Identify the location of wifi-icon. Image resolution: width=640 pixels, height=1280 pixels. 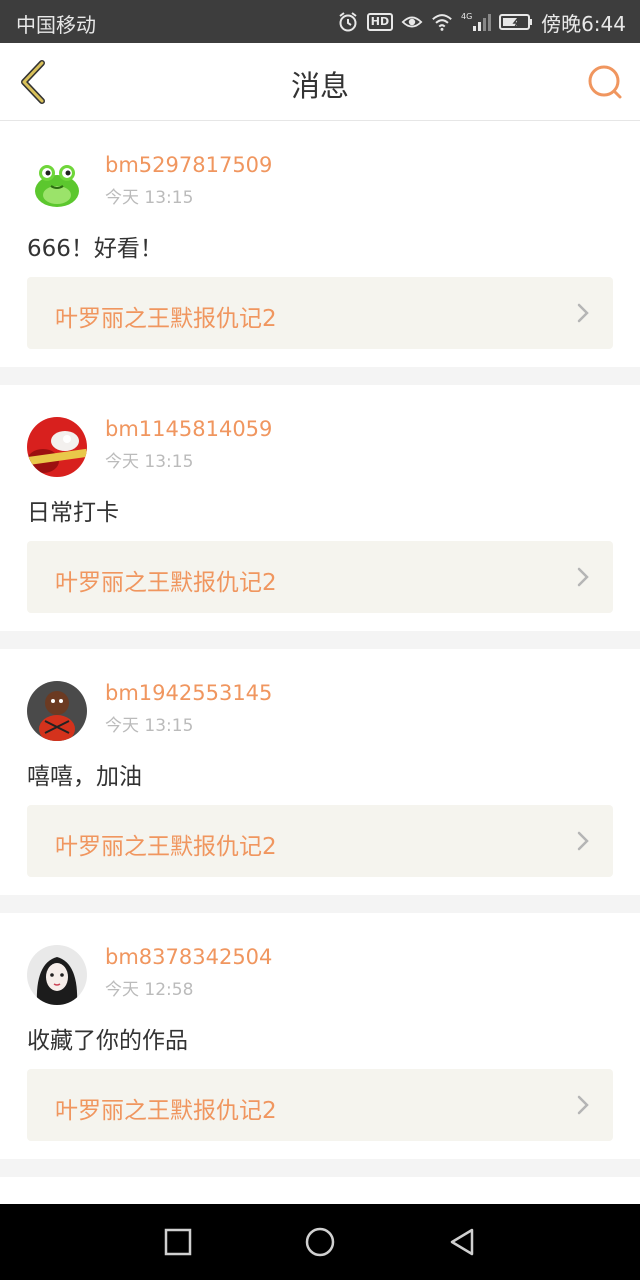
(442, 22).